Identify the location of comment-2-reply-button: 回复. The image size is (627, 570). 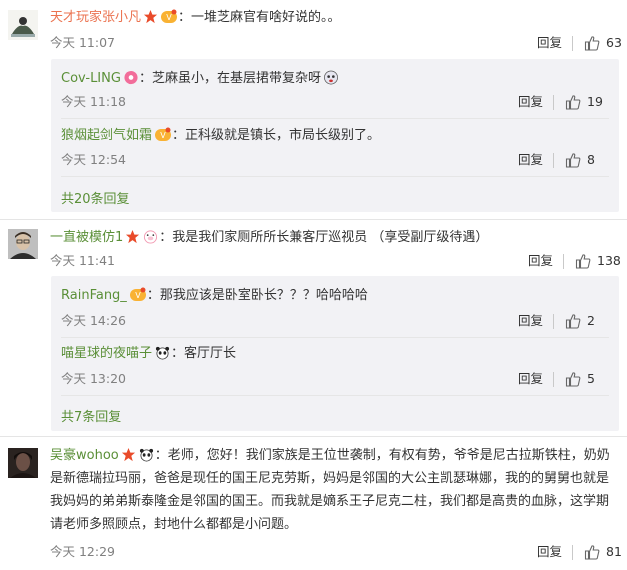
(540, 261).